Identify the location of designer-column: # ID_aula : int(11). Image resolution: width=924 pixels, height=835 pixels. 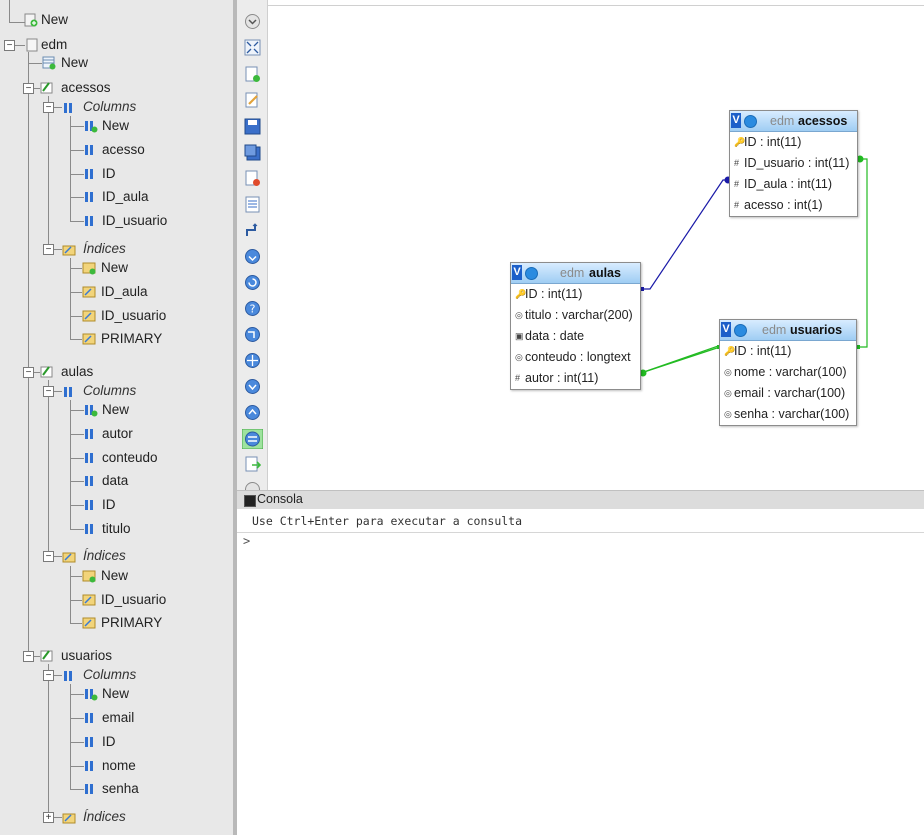
(793, 184).